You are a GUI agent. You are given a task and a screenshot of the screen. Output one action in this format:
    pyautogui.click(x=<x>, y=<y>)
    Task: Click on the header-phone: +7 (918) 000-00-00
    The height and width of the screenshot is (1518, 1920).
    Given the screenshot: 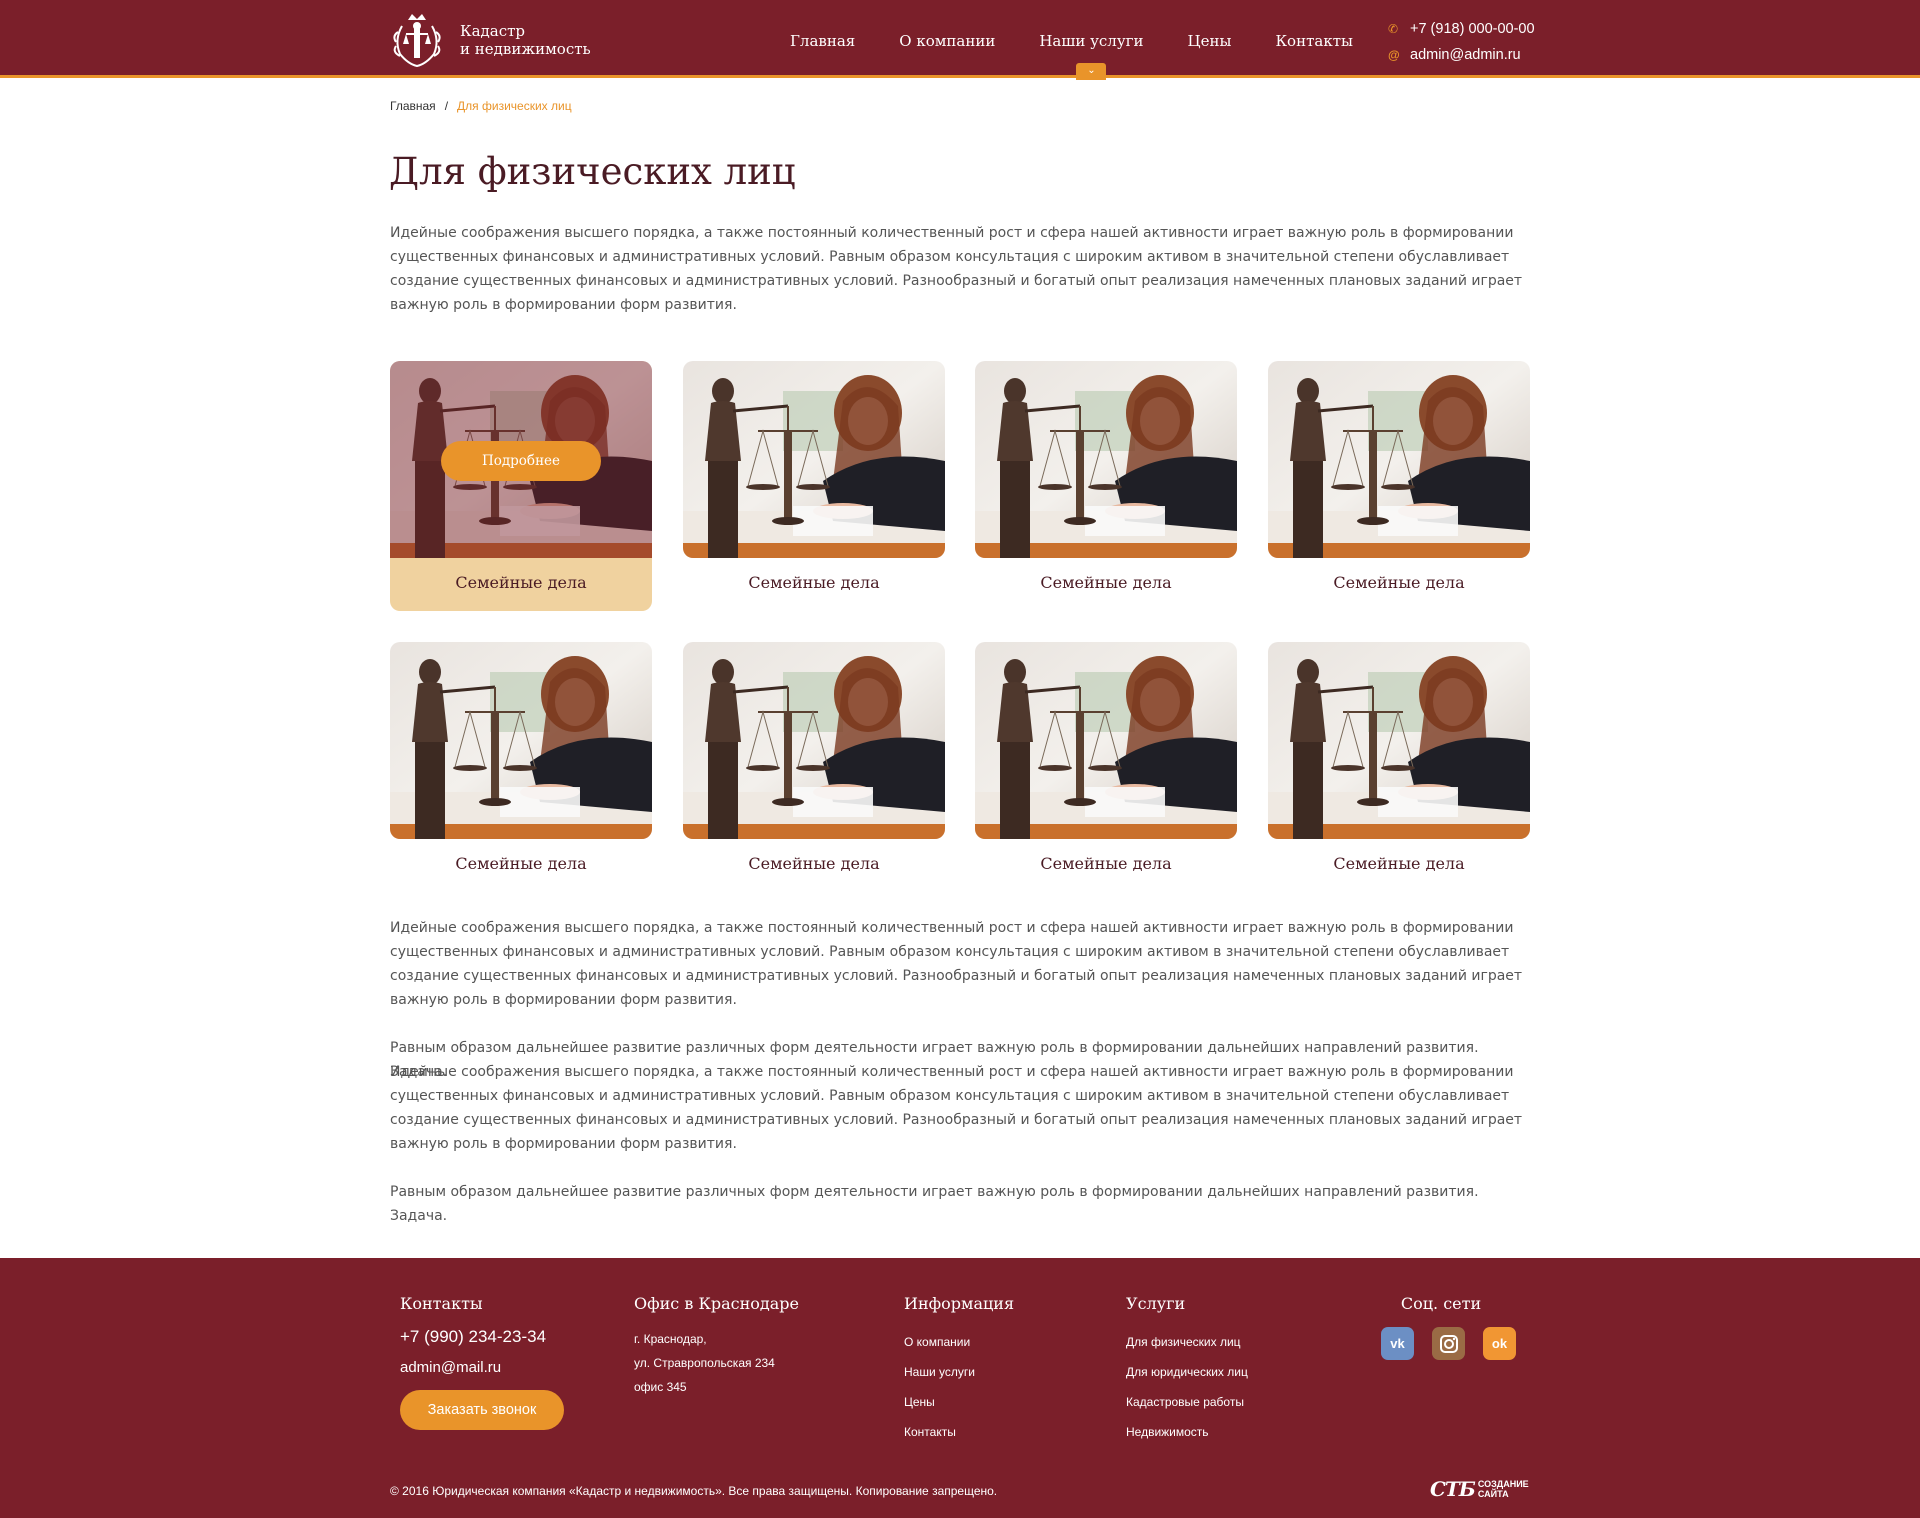 What is the action you would take?
    pyautogui.click(x=1472, y=29)
    